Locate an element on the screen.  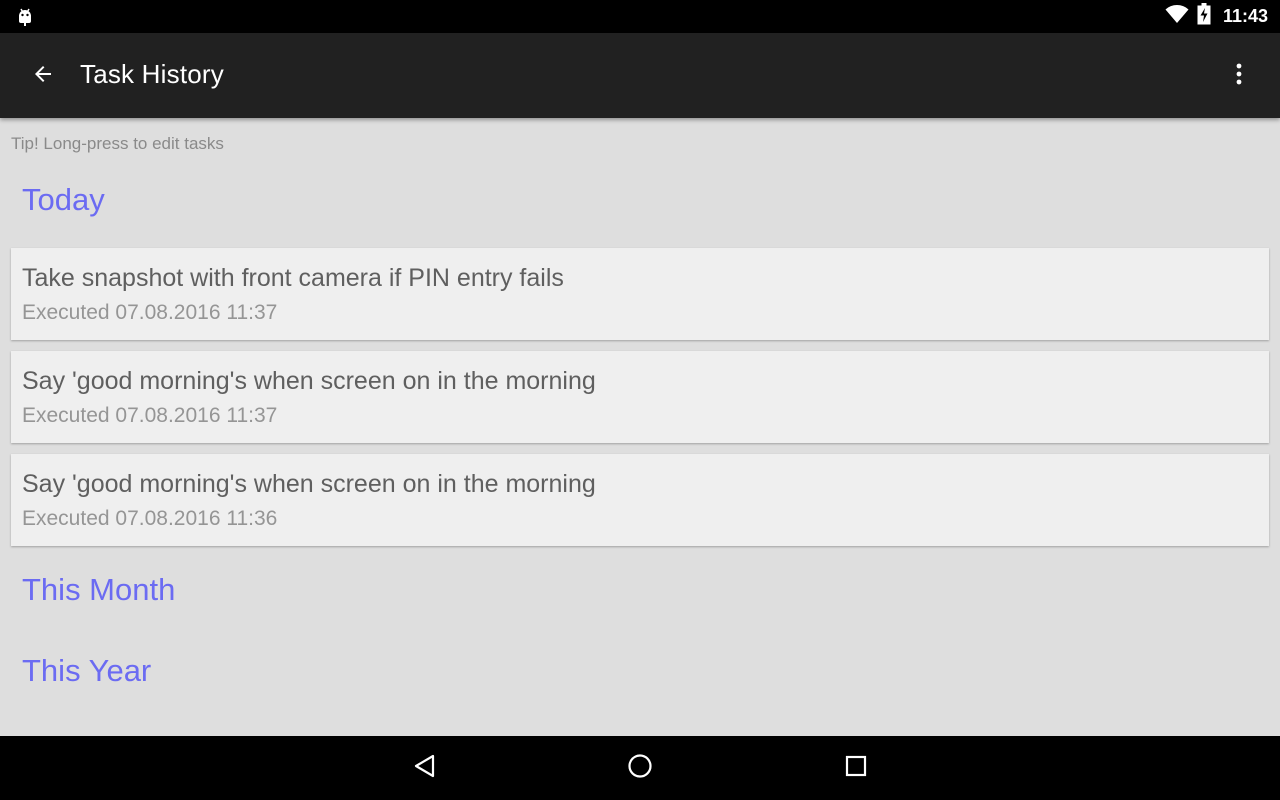
nav-back-button is located at coordinates (425, 768).